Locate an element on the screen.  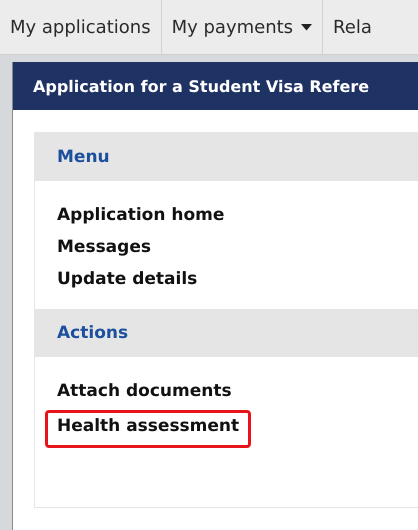
nav-tab: My applications is located at coordinates (81, 27).